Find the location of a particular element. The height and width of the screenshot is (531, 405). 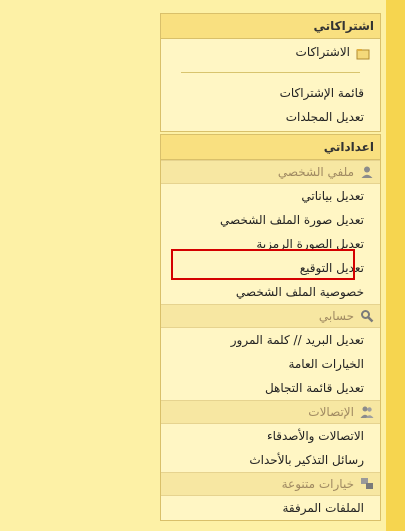

signature-highlight-box is located at coordinates (263, 264).